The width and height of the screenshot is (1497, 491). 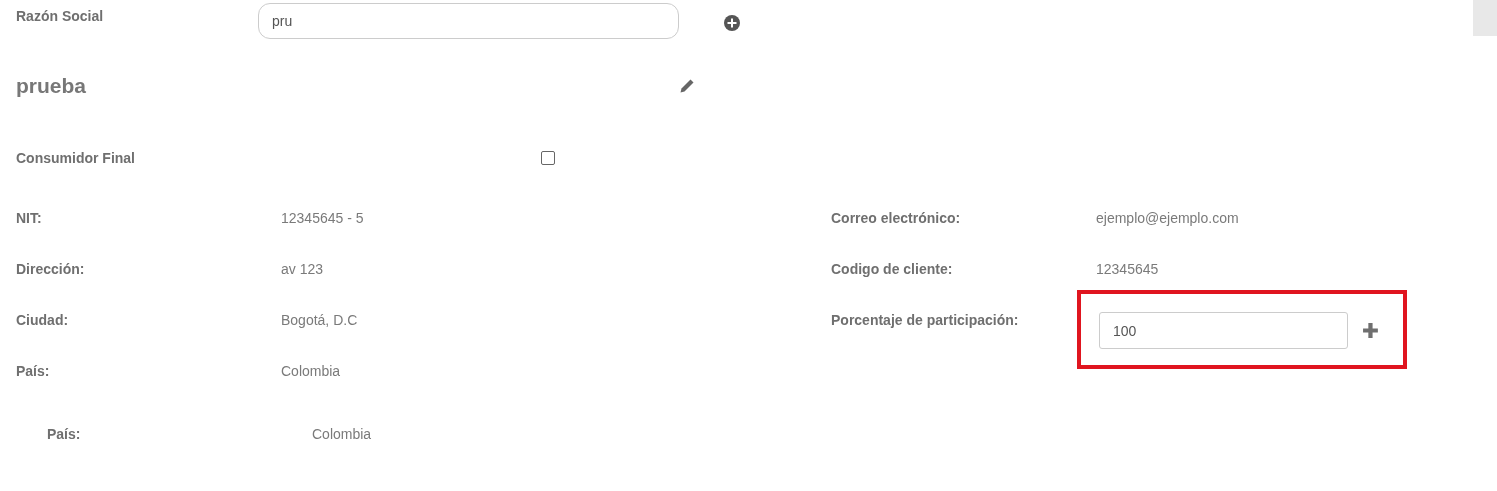 I want to click on field-label: Ciudad:, so click(x=42, y=320).